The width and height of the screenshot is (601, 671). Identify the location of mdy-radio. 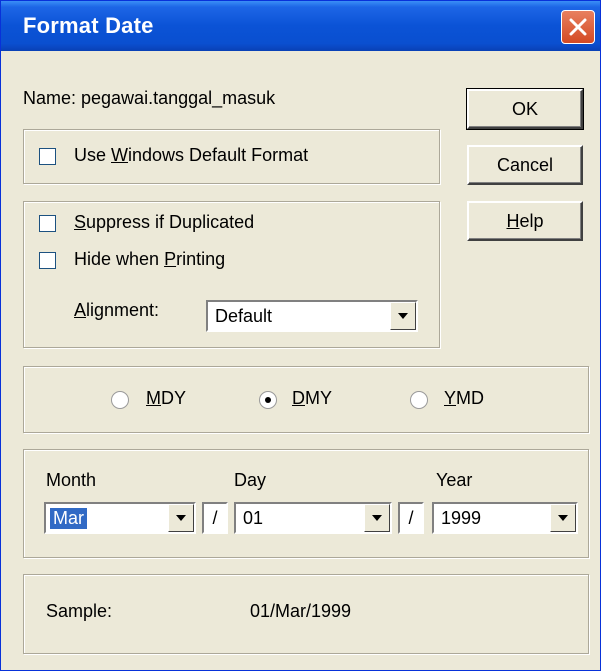
(120, 400).